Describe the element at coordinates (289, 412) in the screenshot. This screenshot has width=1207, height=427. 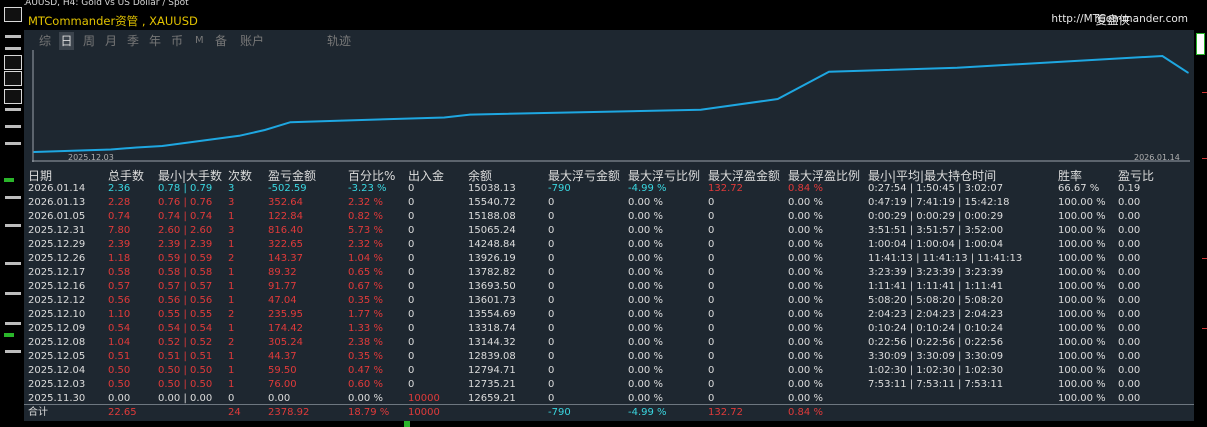
I see `total-pnl-amount: 2378.92` at that location.